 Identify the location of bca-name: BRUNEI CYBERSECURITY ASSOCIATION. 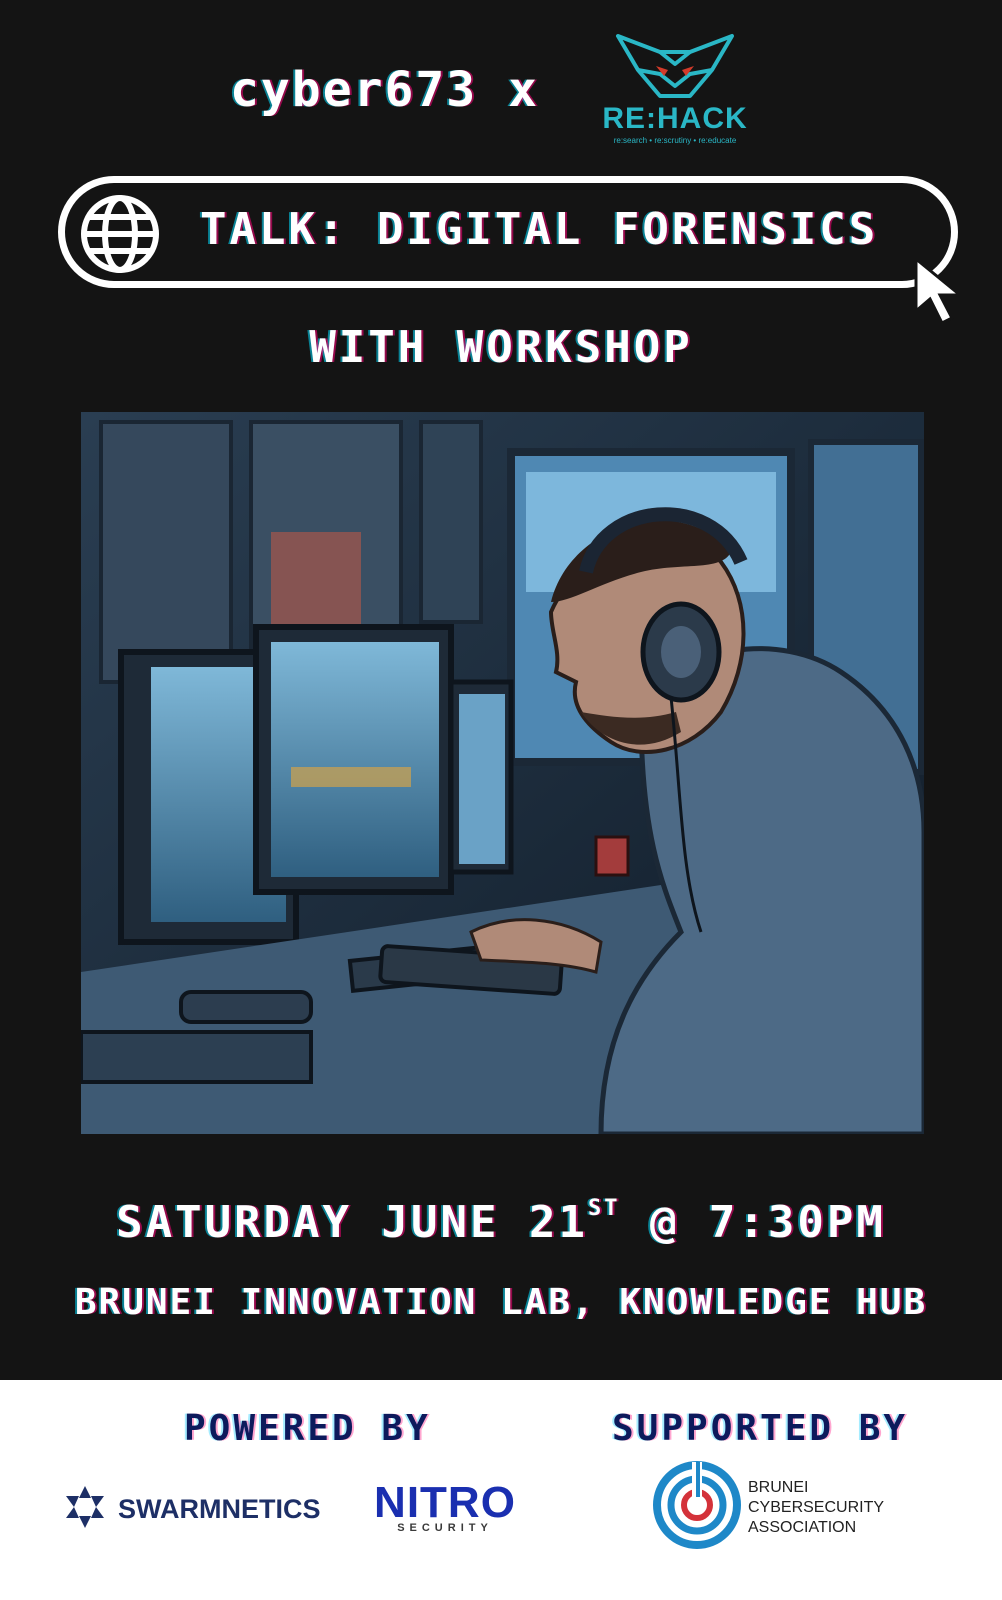
(816, 1508).